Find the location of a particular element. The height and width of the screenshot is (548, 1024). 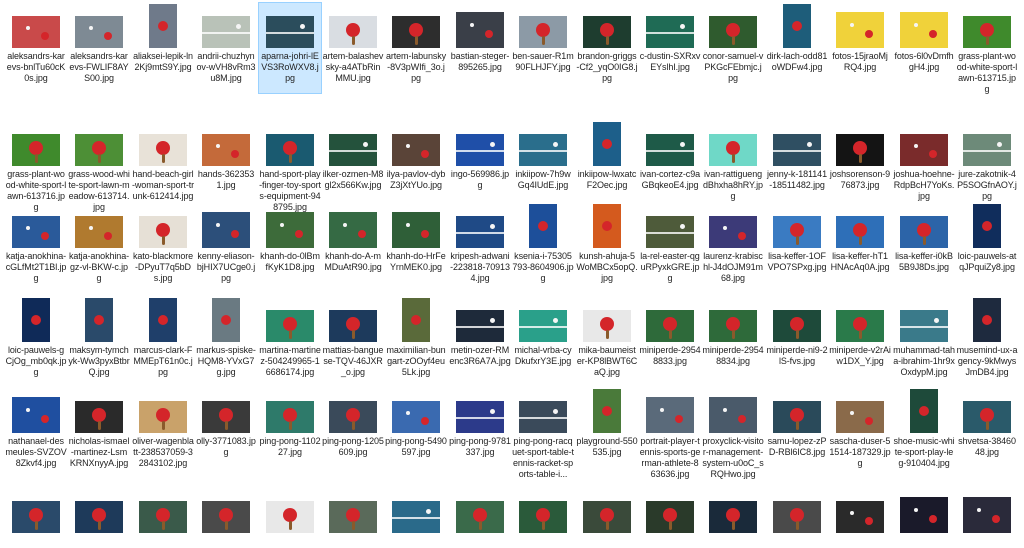

file-item: shvetsa-3846048.jpg is located at coordinates (987, 422).